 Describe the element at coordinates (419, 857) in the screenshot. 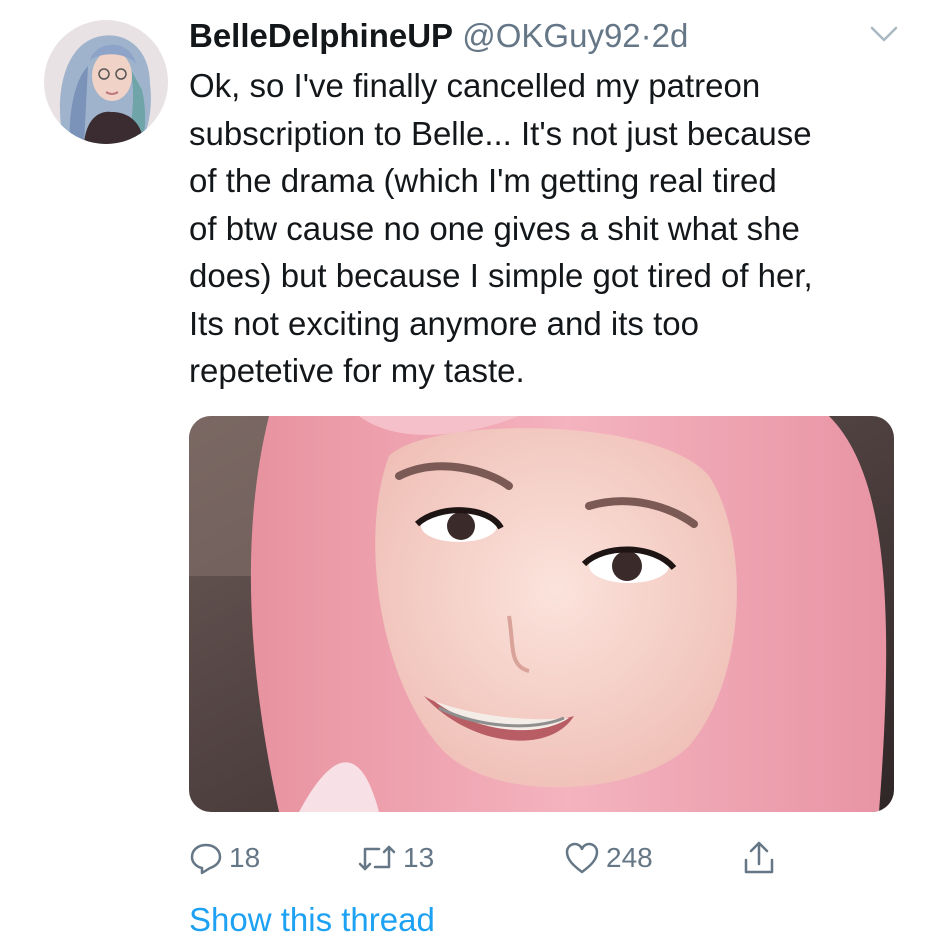

I see `retweet-count: 13` at that location.